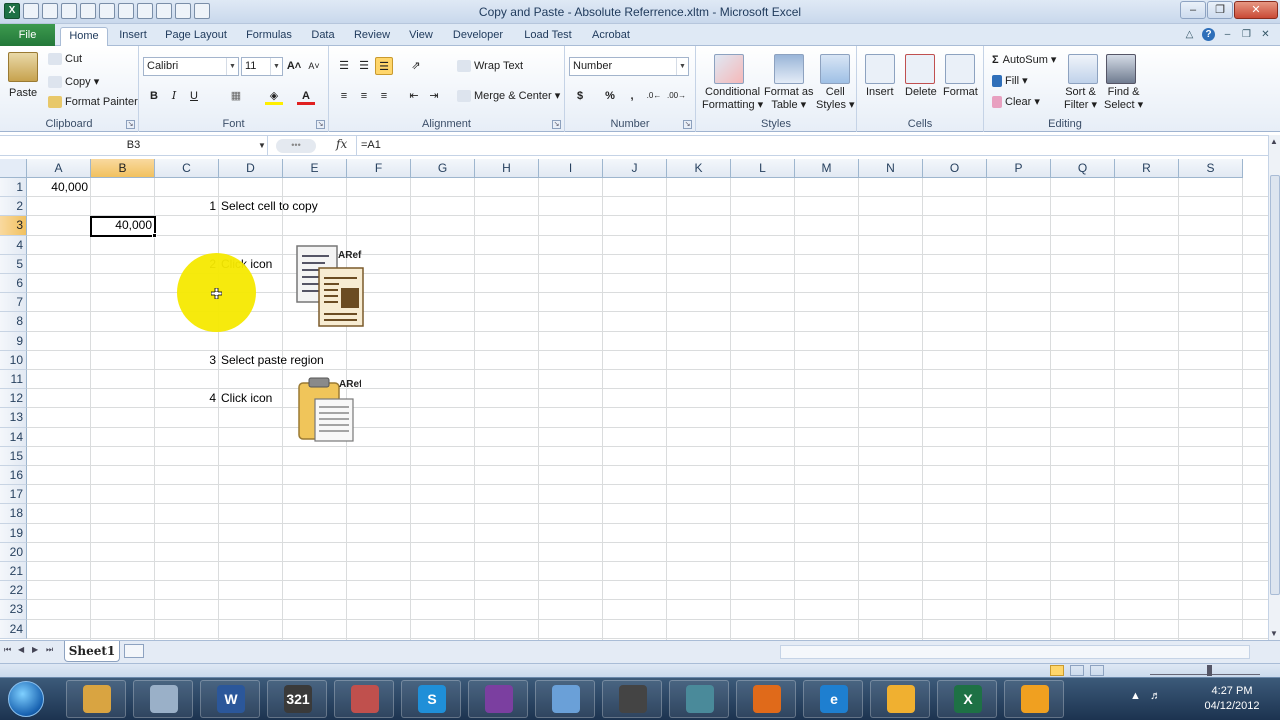 The image size is (1280, 720). What do you see at coordinates (789, 99) in the screenshot?
I see `format-as-table-button: Format as Table ▾` at bounding box center [789, 99].